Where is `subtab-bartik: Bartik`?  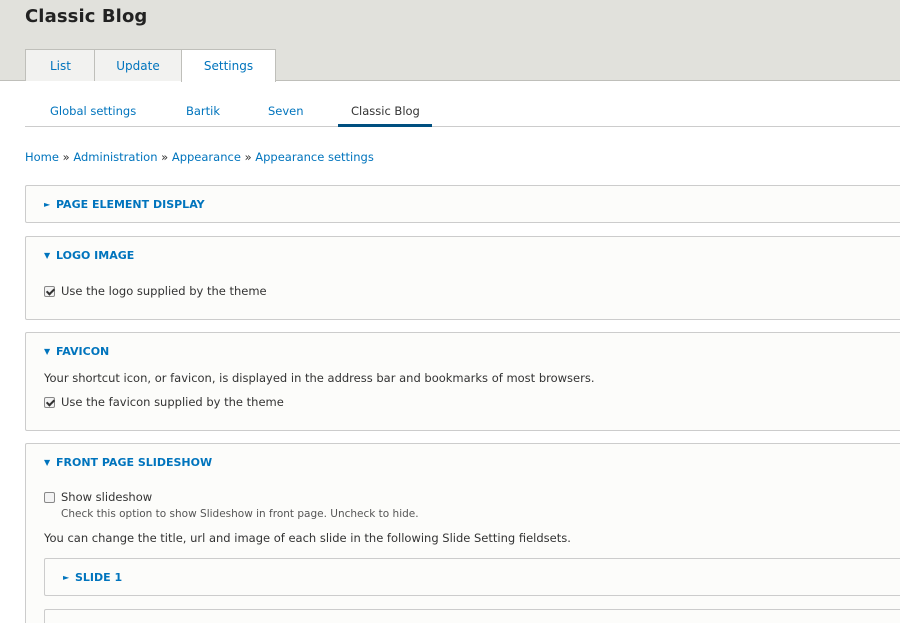 subtab-bartik: Bartik is located at coordinates (203, 111).